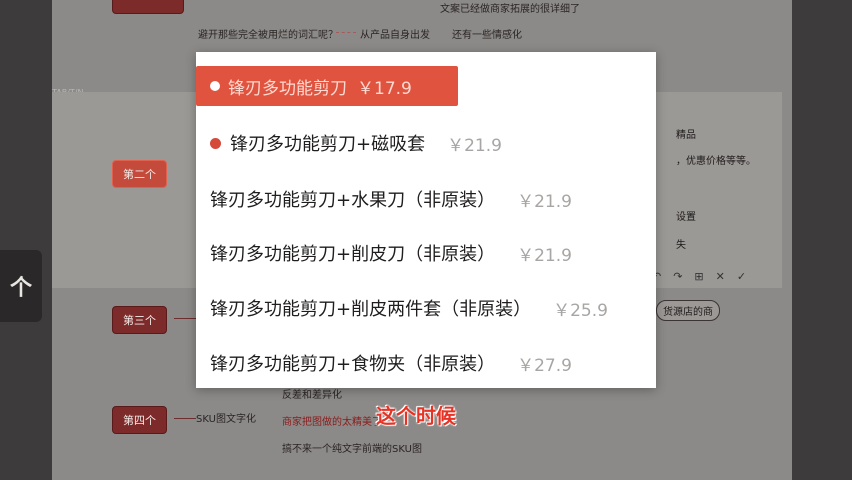  I want to click on mindmap-text-top-1: 文案已经做商家拓展的很详细了, so click(510, 9).